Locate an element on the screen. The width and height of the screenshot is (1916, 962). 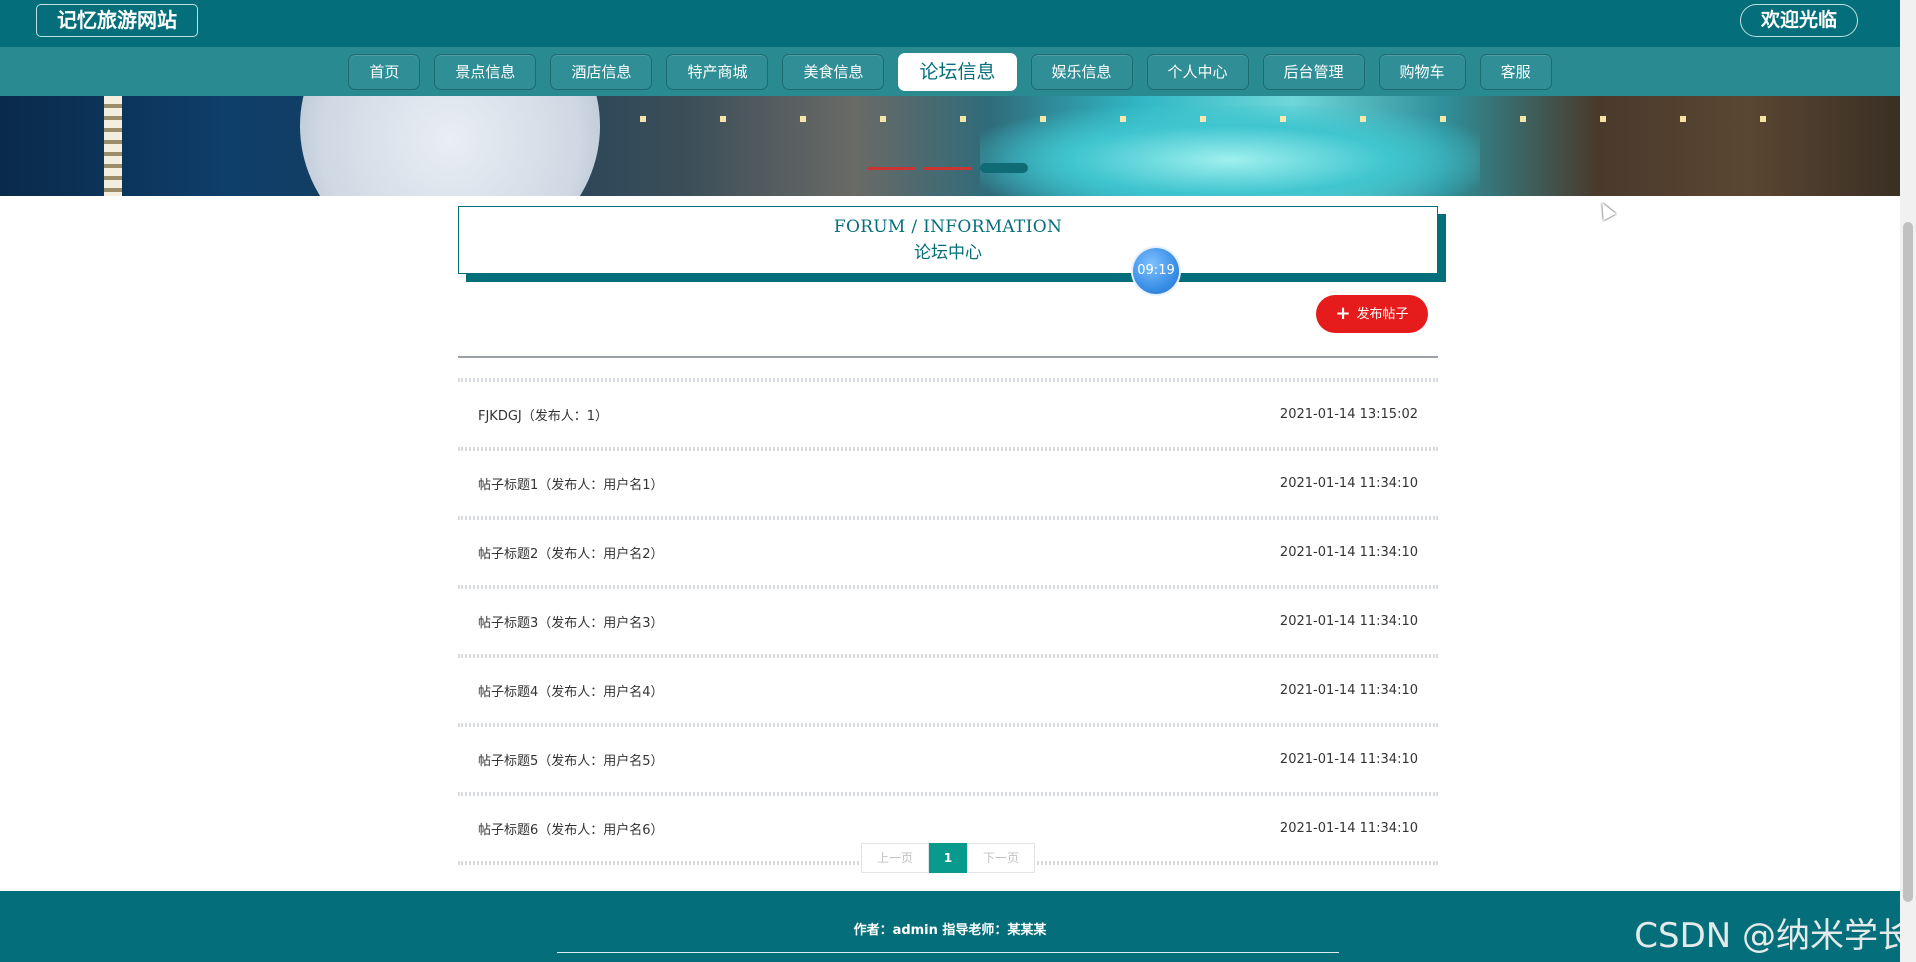
footer: 作者：admin 指导老师：某某某 is located at coordinates (950, 926).